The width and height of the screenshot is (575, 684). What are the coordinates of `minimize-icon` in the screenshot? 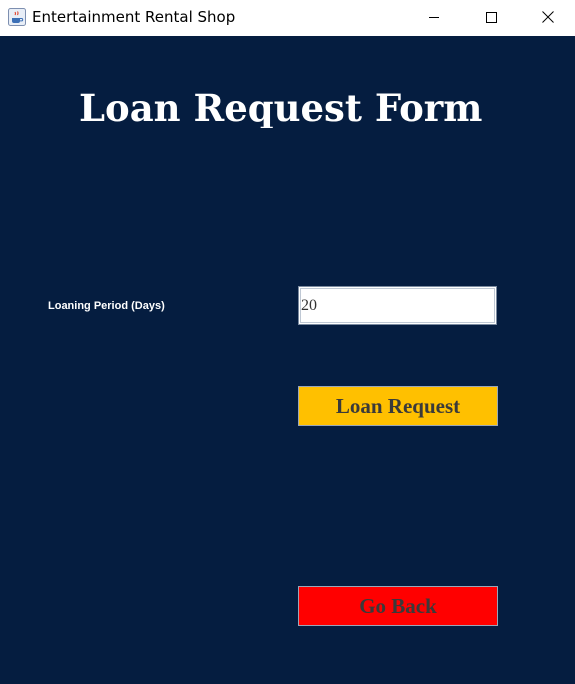 It's located at (434, 17).